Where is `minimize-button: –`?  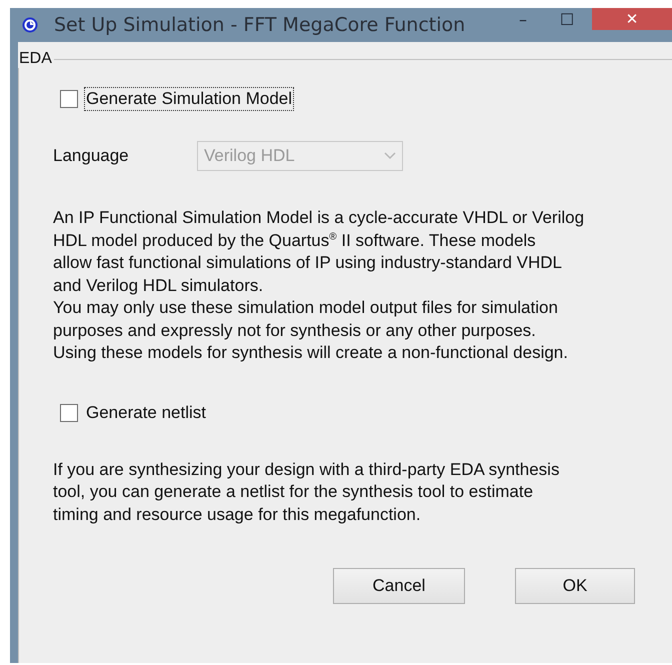 minimize-button: – is located at coordinates (523, 19).